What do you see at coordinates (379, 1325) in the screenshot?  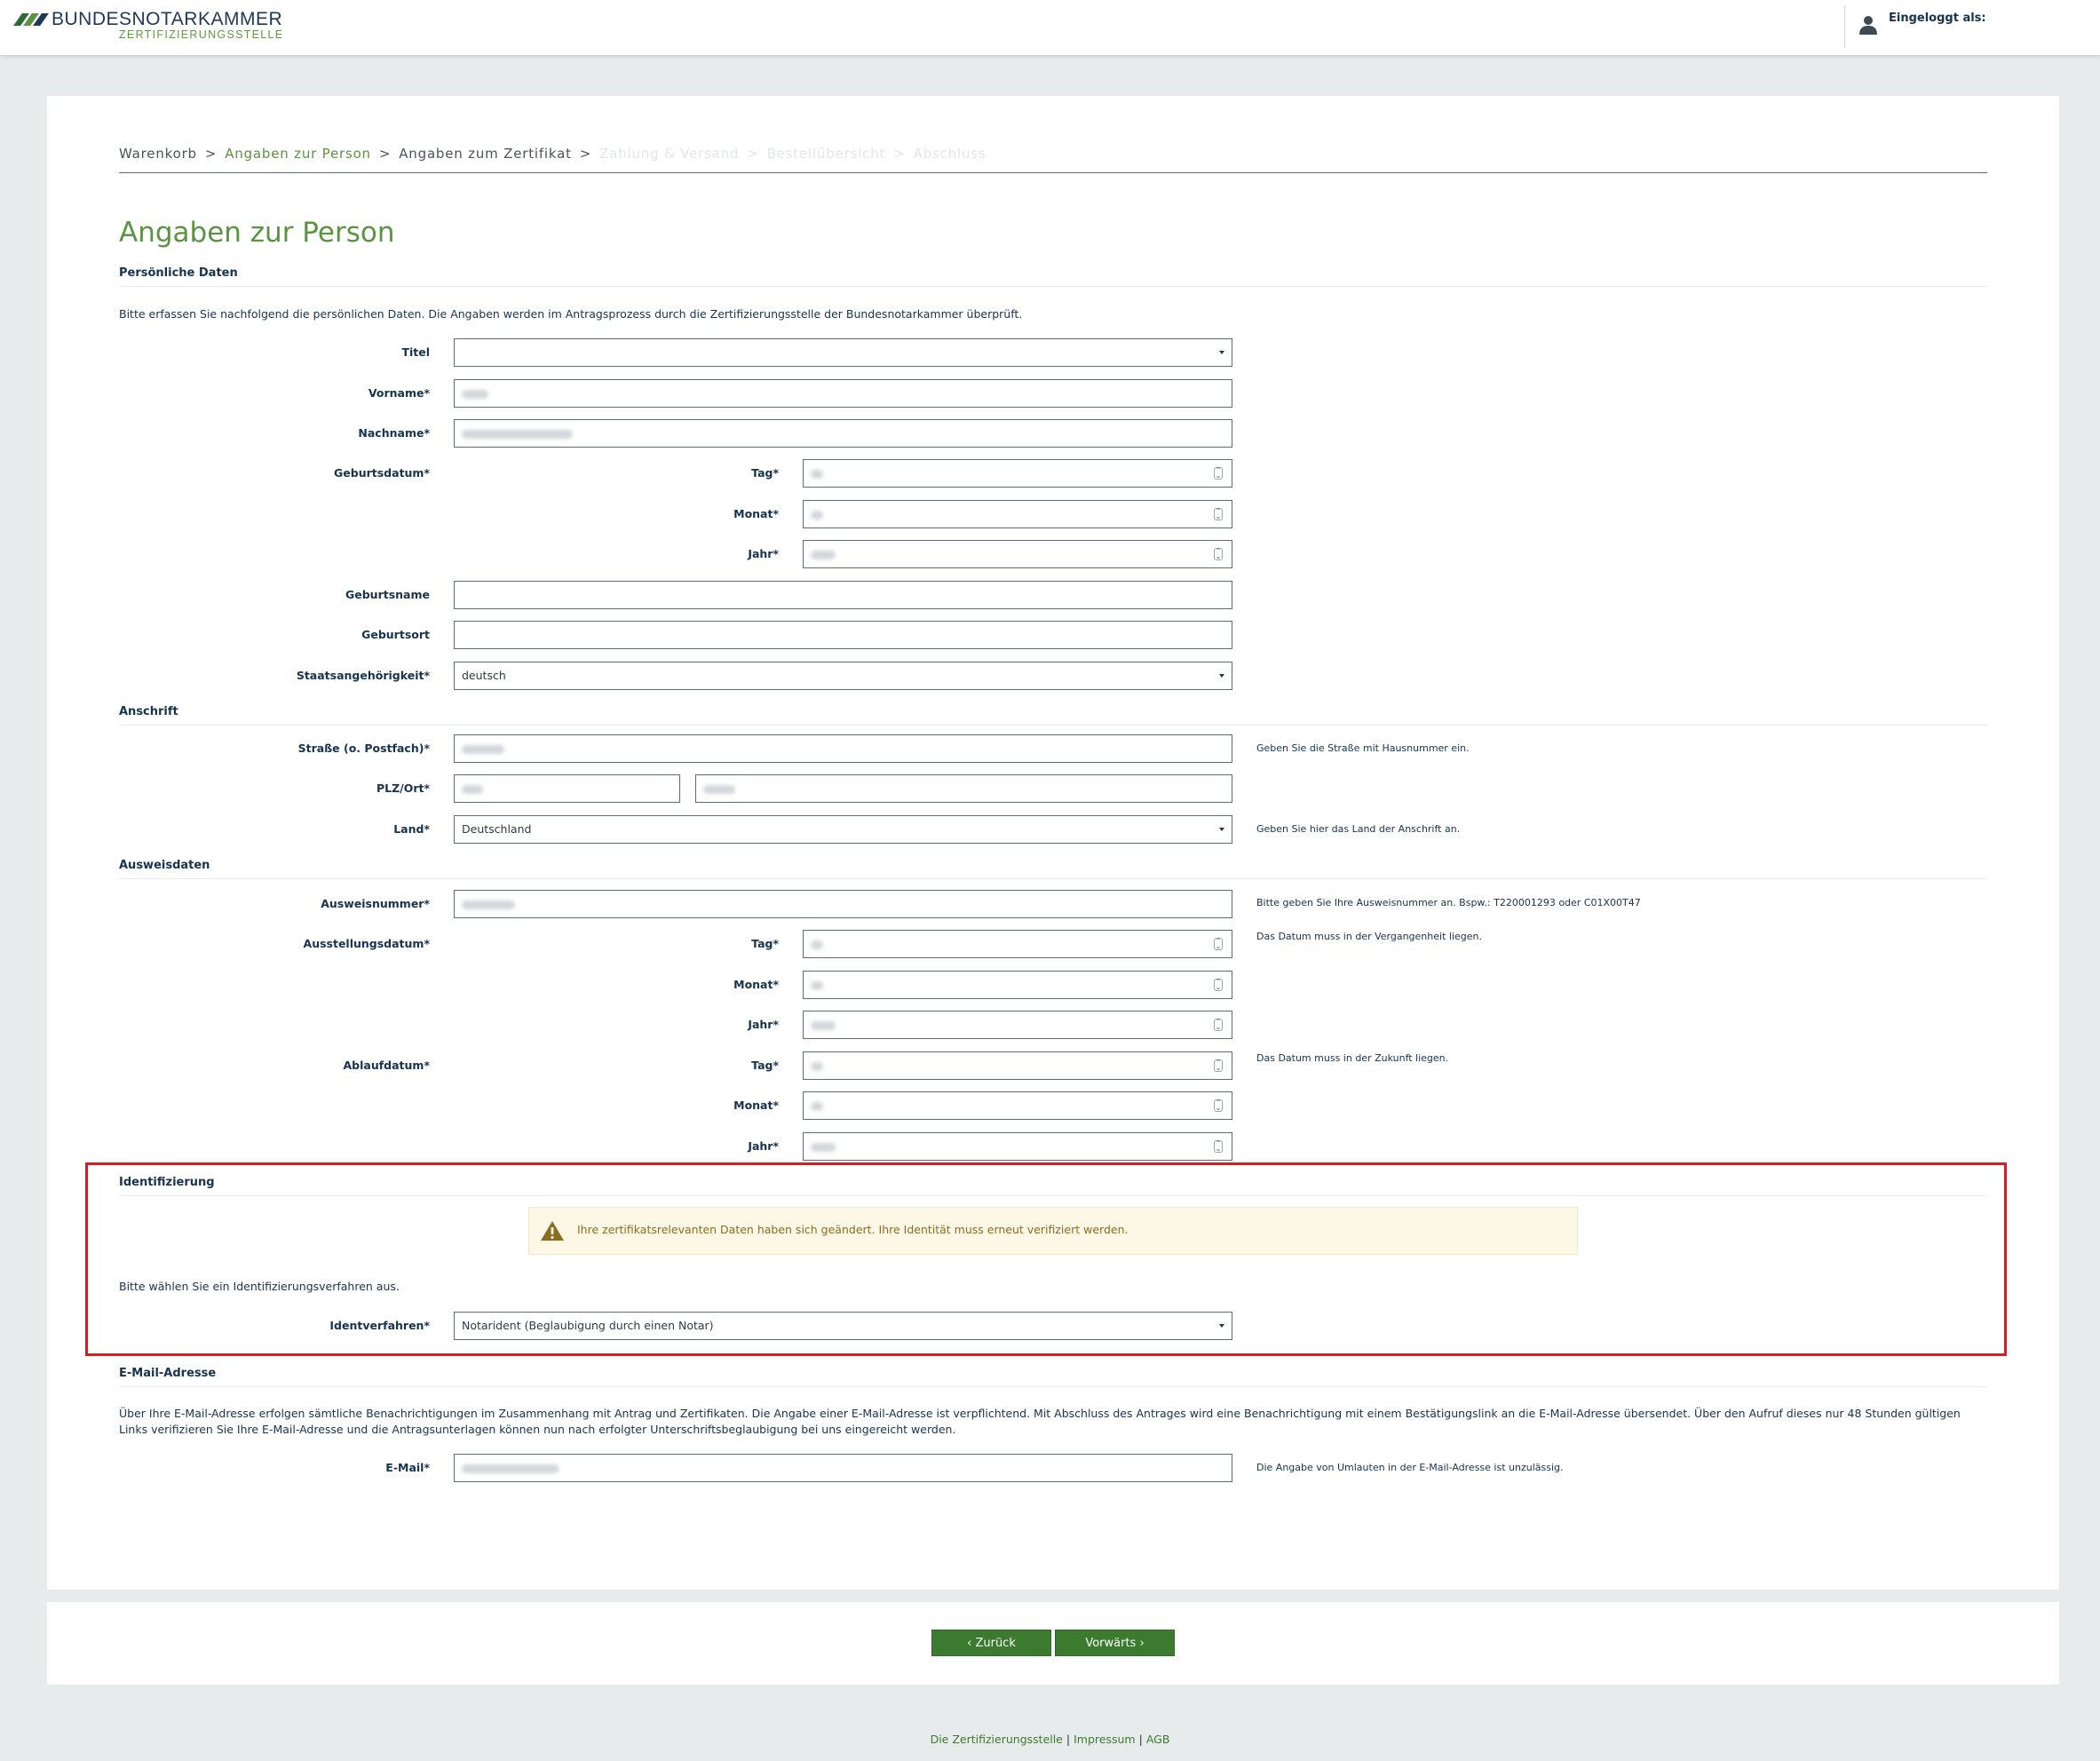 I see `identverfahren-label: Identverfahren*` at bounding box center [379, 1325].